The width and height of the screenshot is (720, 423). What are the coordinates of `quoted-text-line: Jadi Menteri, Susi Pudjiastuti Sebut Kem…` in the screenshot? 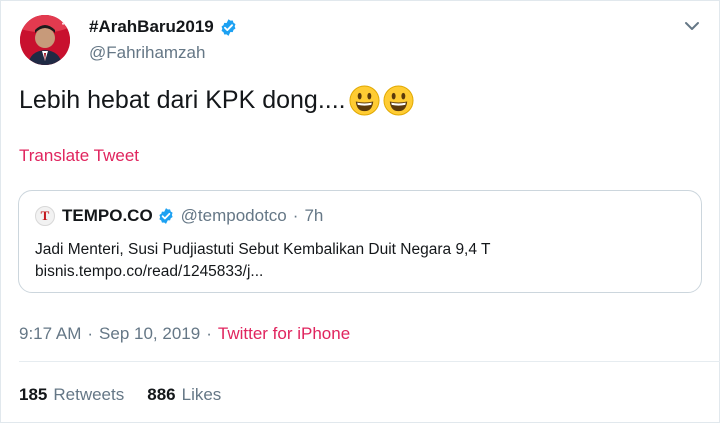 It's located at (263, 249).